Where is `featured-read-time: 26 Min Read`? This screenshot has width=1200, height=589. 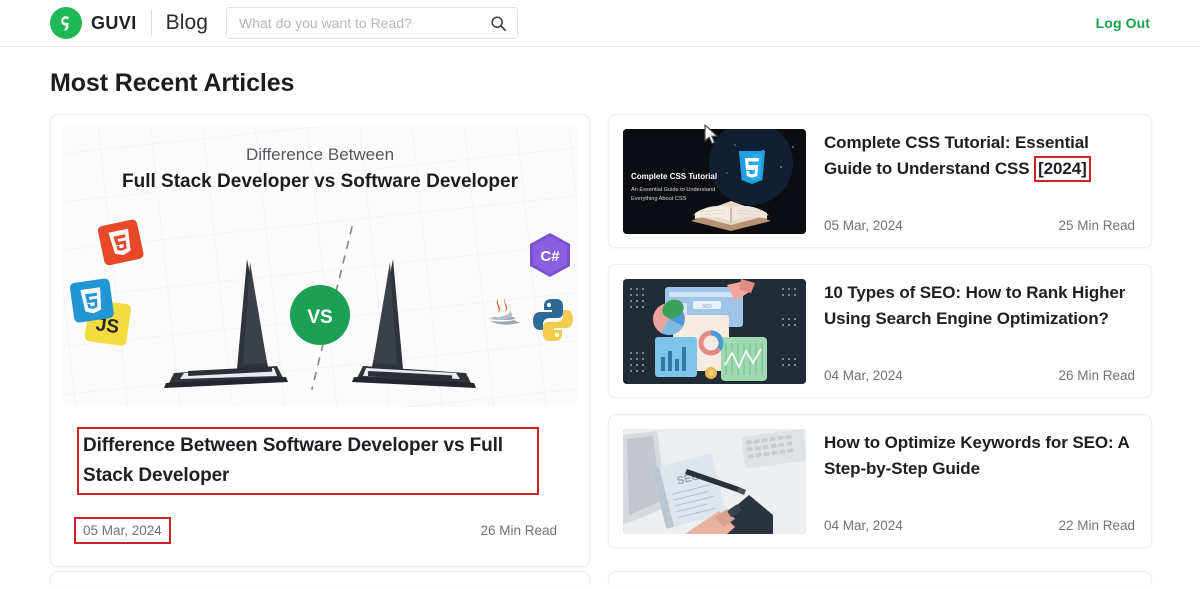 featured-read-time: 26 Min Read is located at coordinates (518, 530).